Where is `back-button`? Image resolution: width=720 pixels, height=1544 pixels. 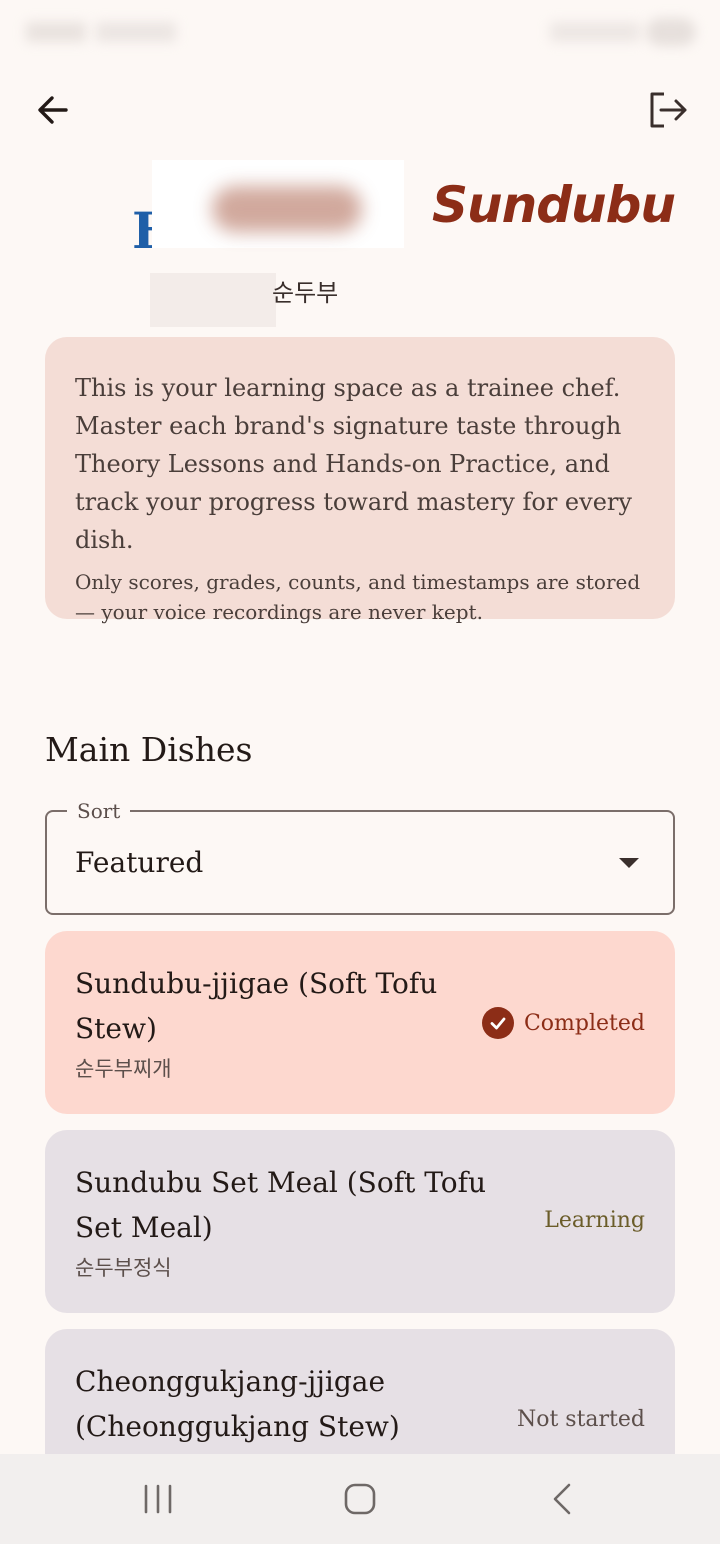 back-button is located at coordinates (53, 110).